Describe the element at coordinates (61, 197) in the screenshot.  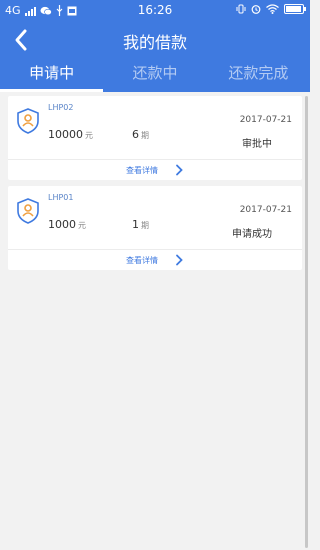
I see `loan-code: LHP01` at that location.